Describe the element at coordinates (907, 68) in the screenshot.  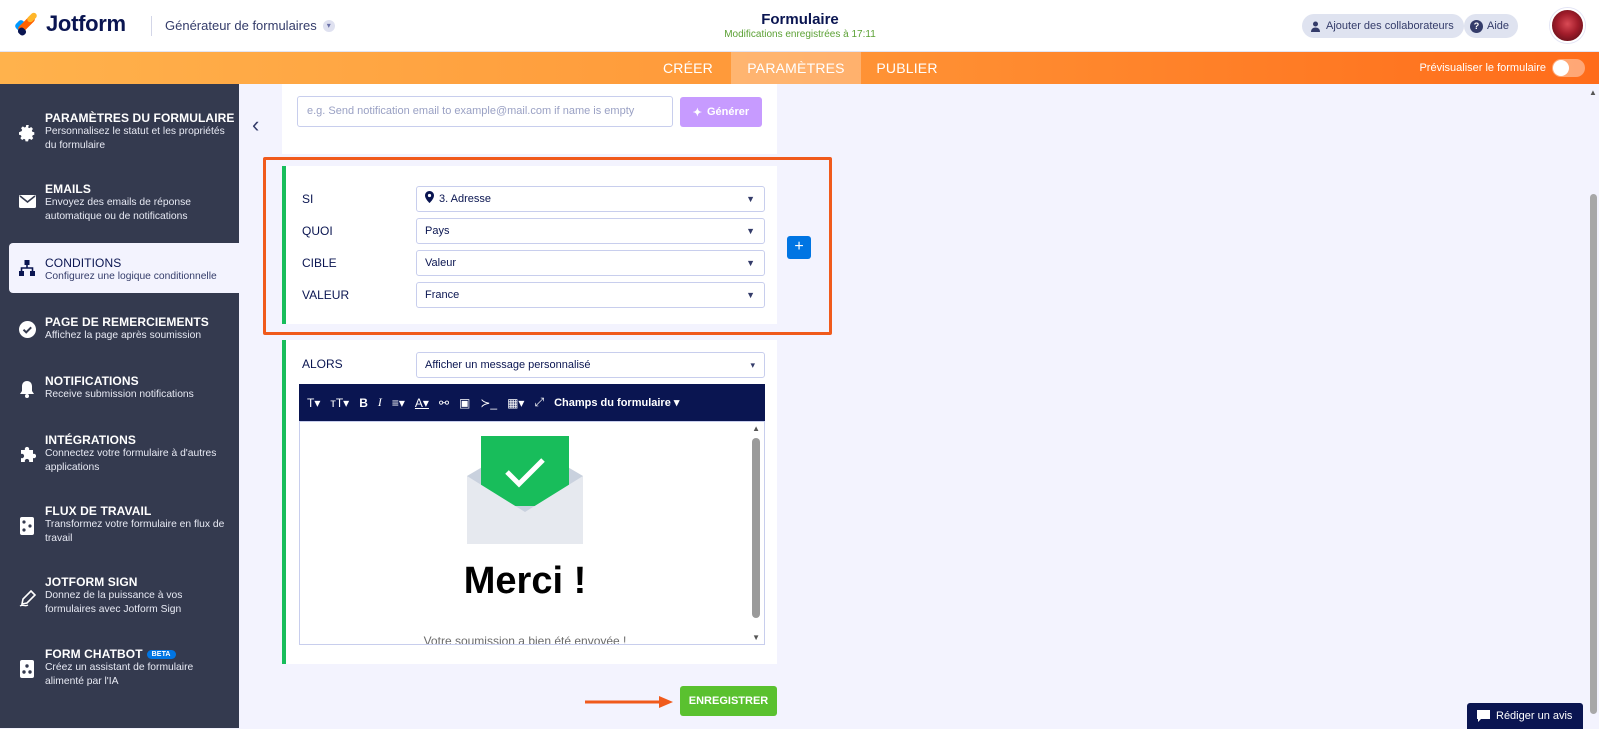
I see `tab-publish: PUBLIER` at that location.